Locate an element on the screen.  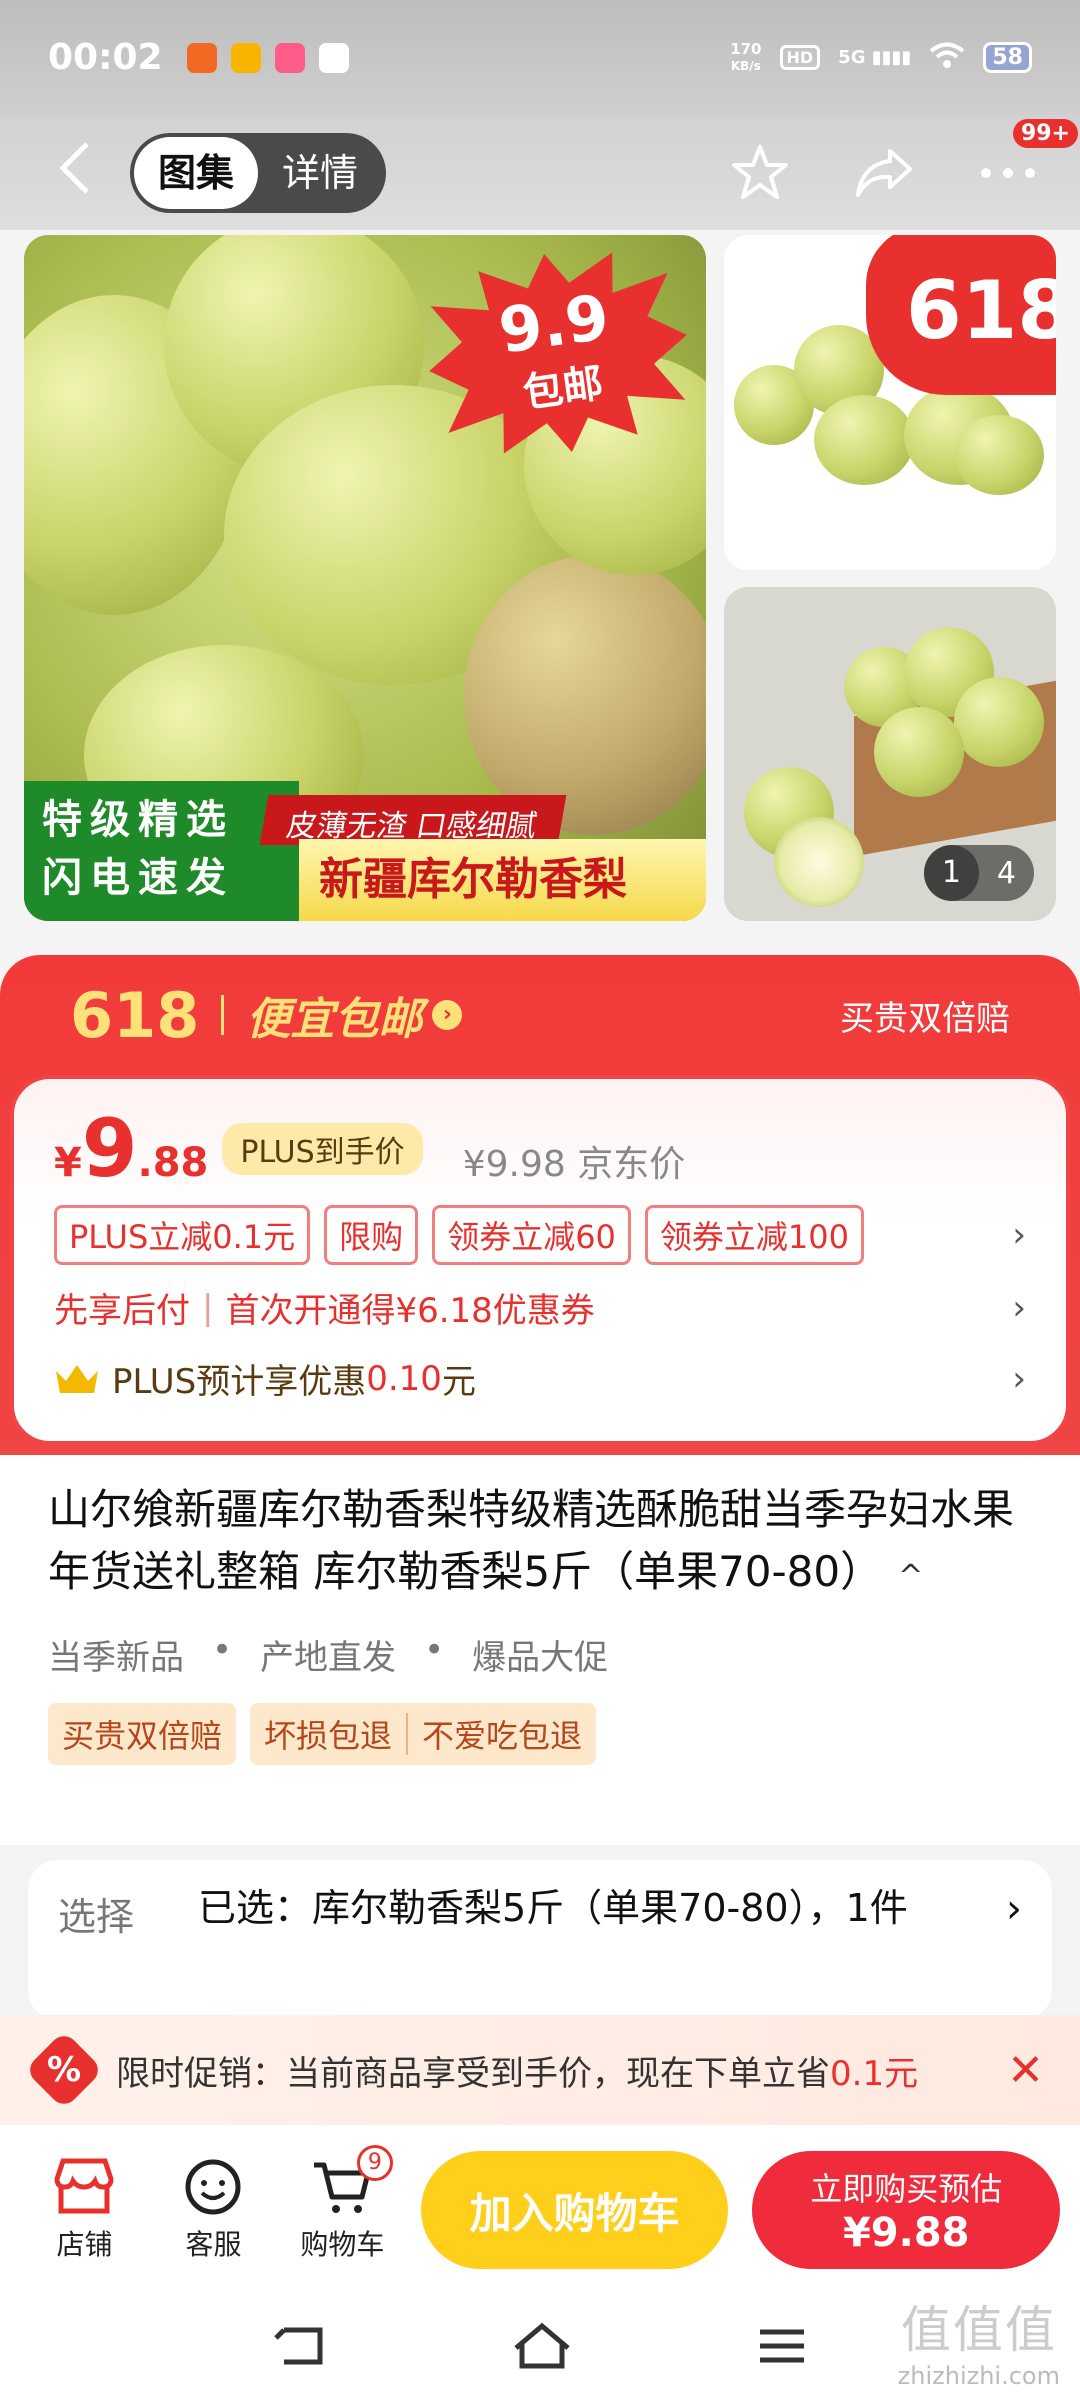
system-back-button is located at coordinates (300, 2348).